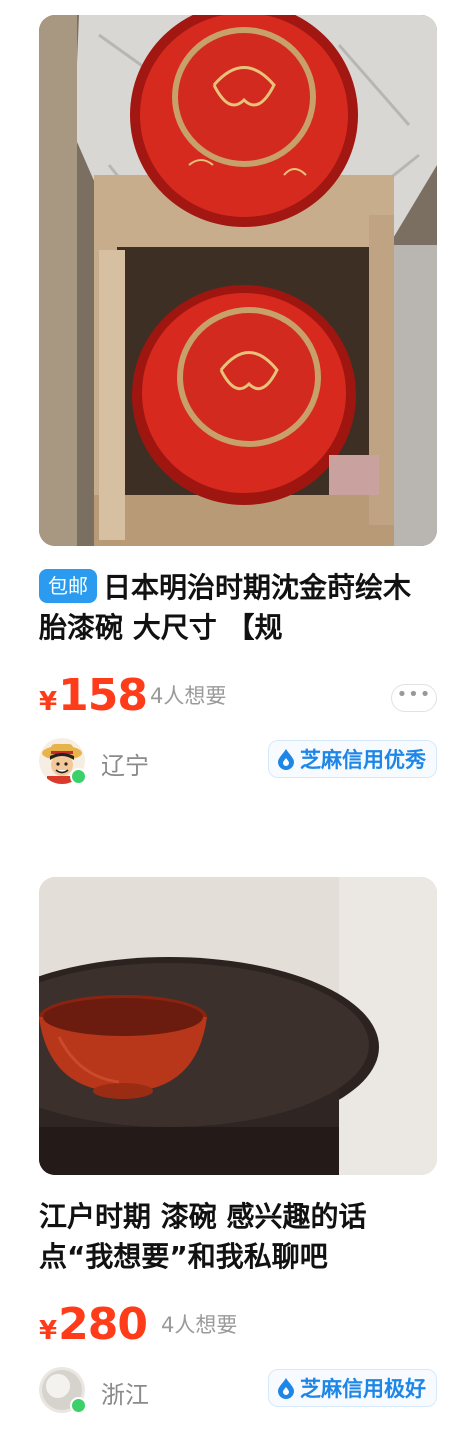 This screenshot has height=1440, width=455. I want to click on free-shipping-badge: 包邮, so click(68, 586).